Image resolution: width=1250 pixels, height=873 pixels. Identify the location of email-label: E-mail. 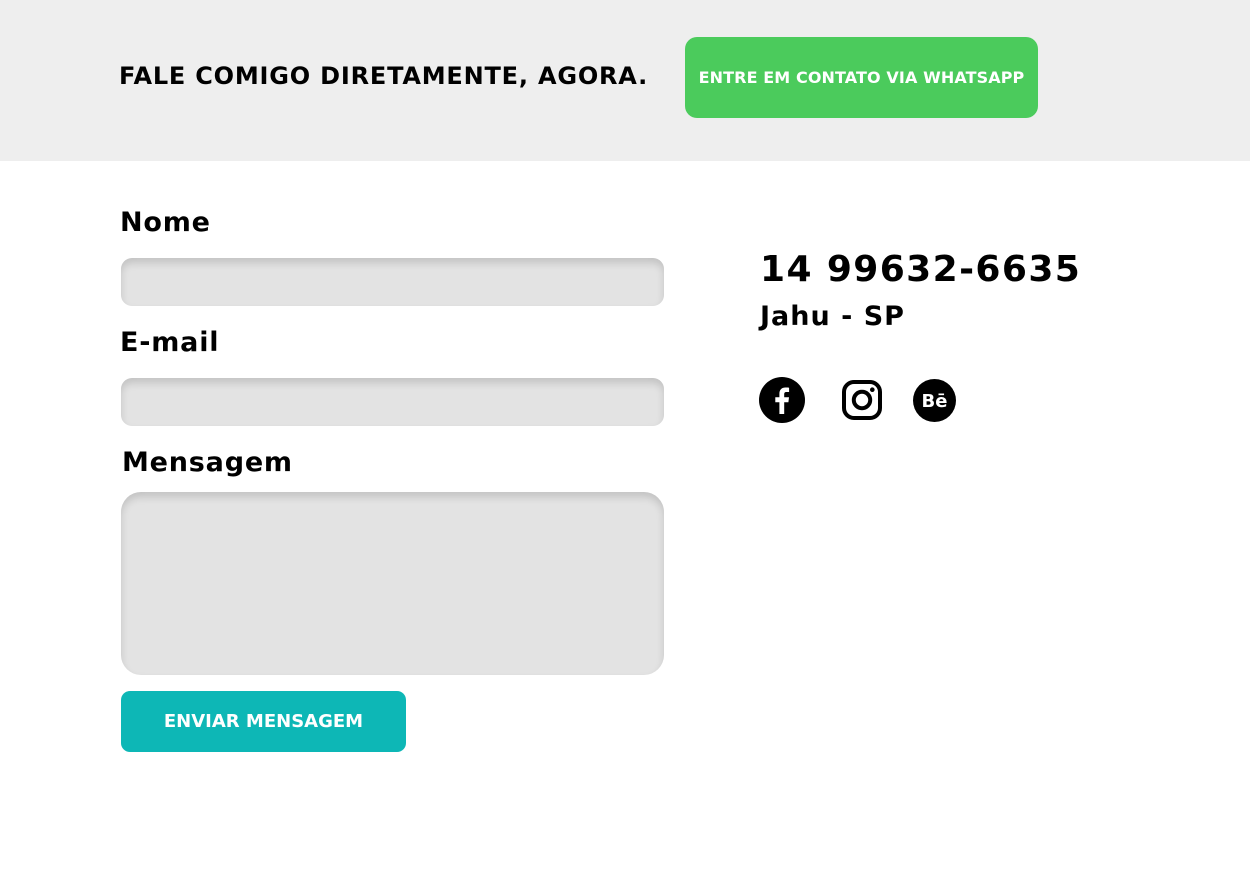
(170, 342).